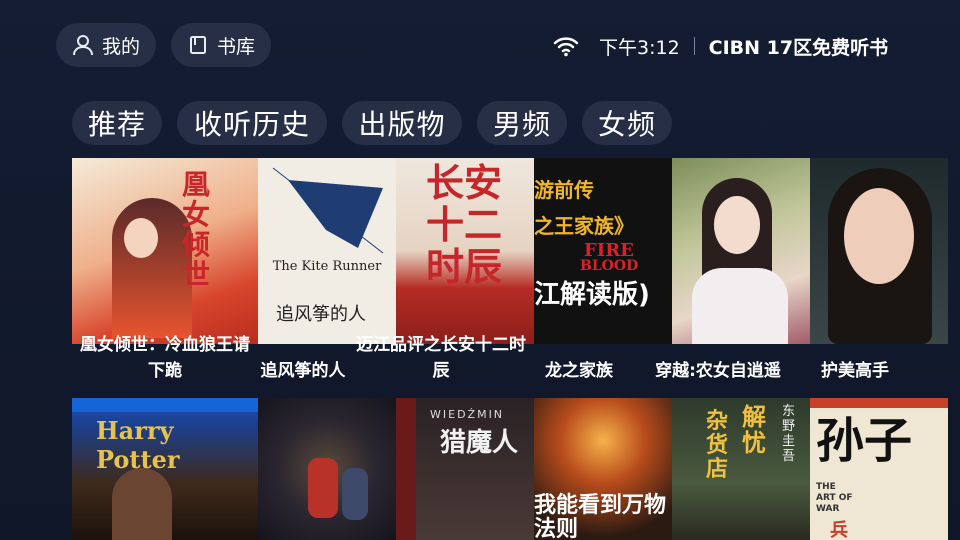 This screenshot has height=540, width=960. What do you see at coordinates (196, 229) in the screenshot?
I see `cover-title: 凰女倾世` at bounding box center [196, 229].